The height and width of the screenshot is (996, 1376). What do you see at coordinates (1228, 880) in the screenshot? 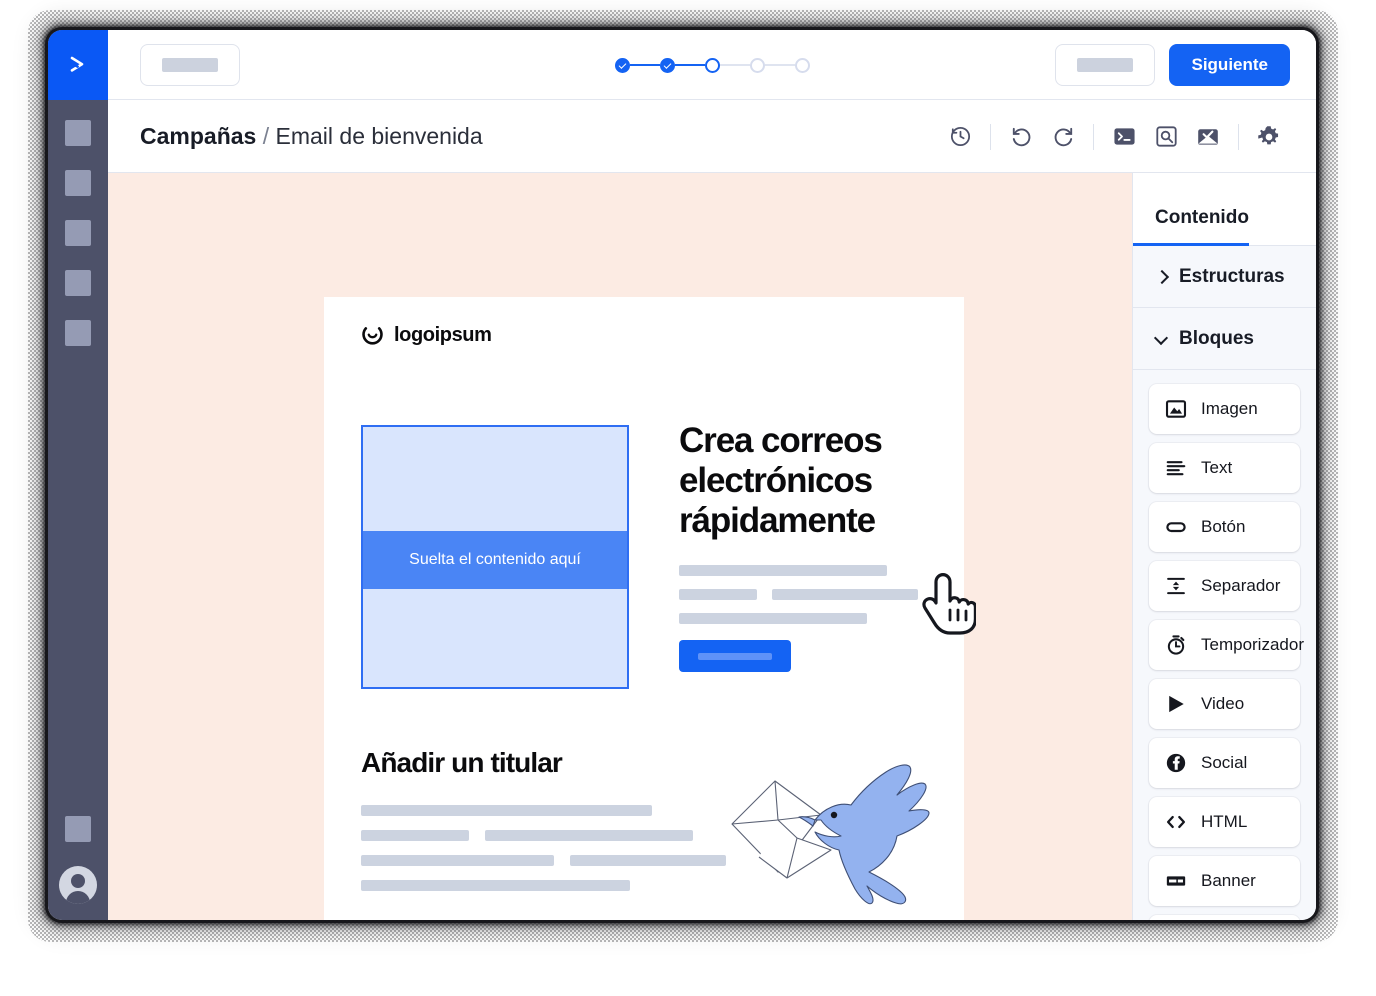
I see `block-label: Banner` at bounding box center [1228, 880].